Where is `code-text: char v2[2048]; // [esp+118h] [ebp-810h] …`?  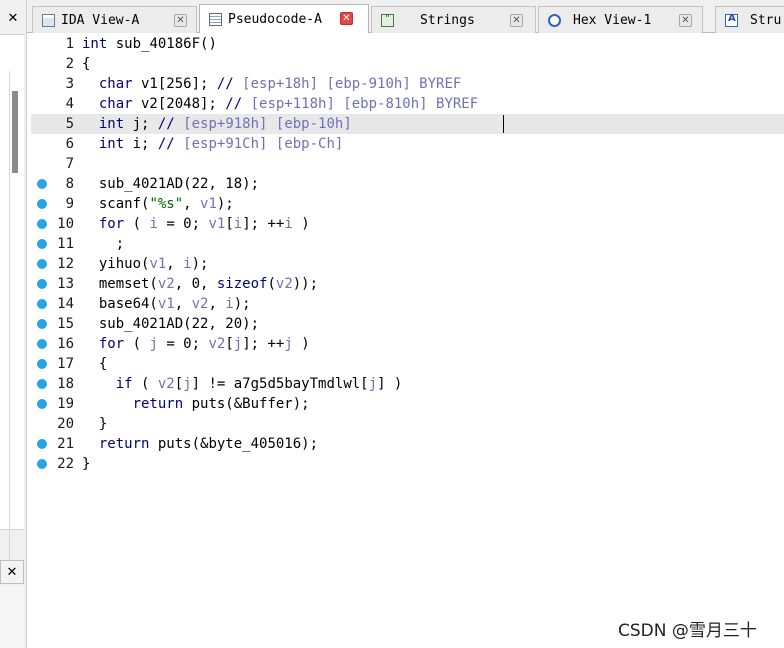
code-text: char v2[2048]; // [esp+118h] [ebp-810h] … is located at coordinates (288, 104).